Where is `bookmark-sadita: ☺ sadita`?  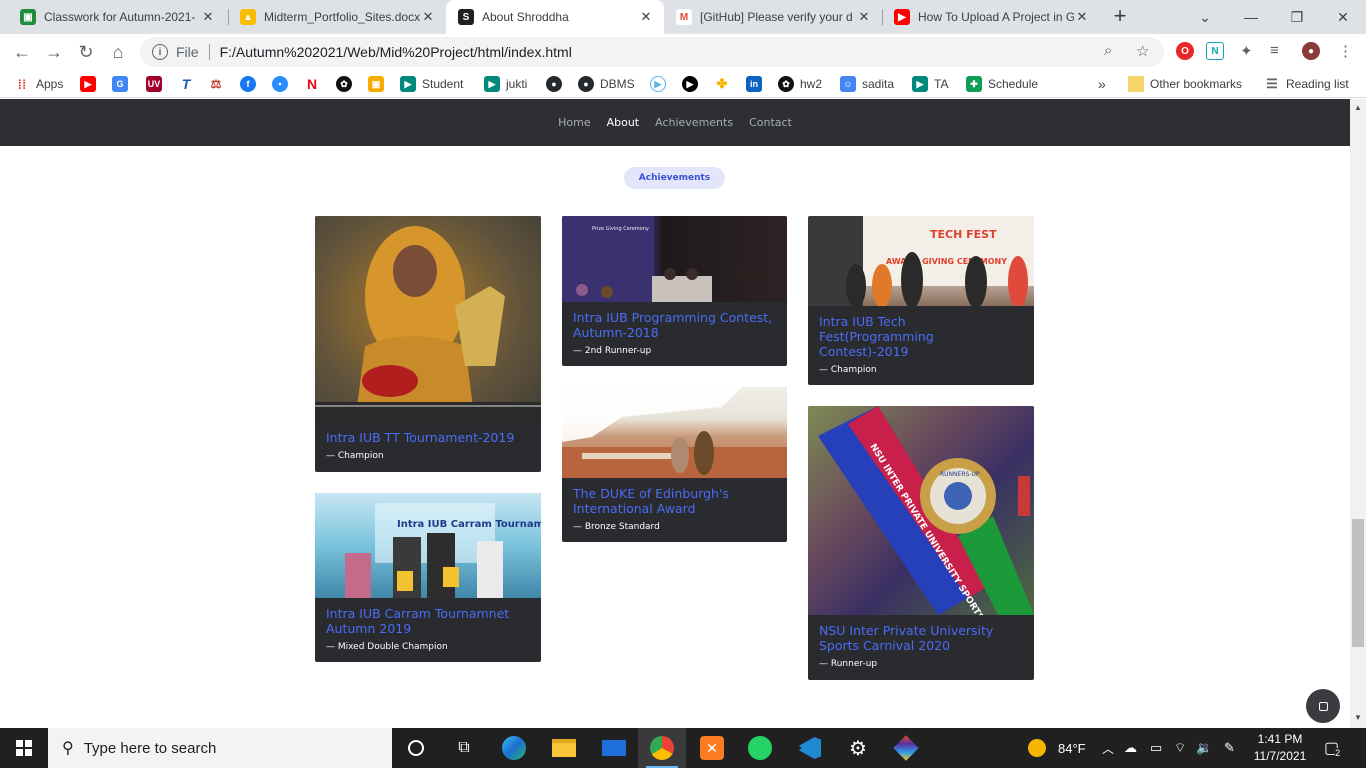 bookmark-sadita: ☺ sadita is located at coordinates (867, 84).